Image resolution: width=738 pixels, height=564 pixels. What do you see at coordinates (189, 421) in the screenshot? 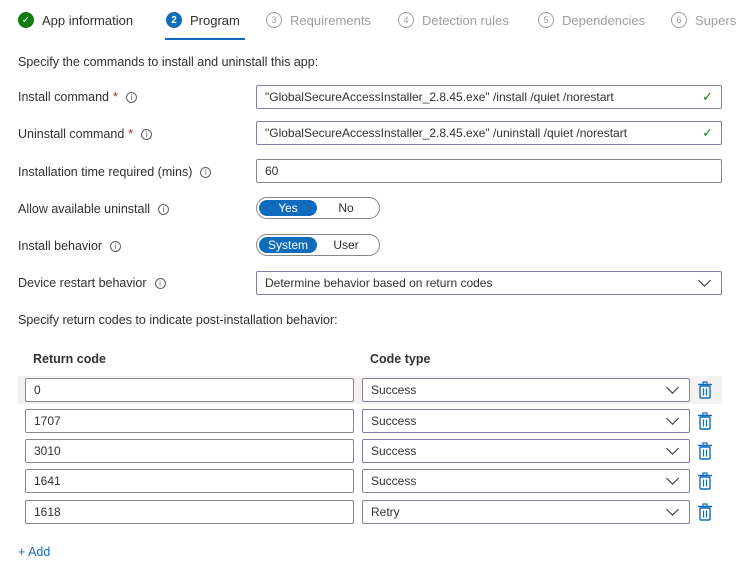
I see `return-code-input: 1707` at bounding box center [189, 421].